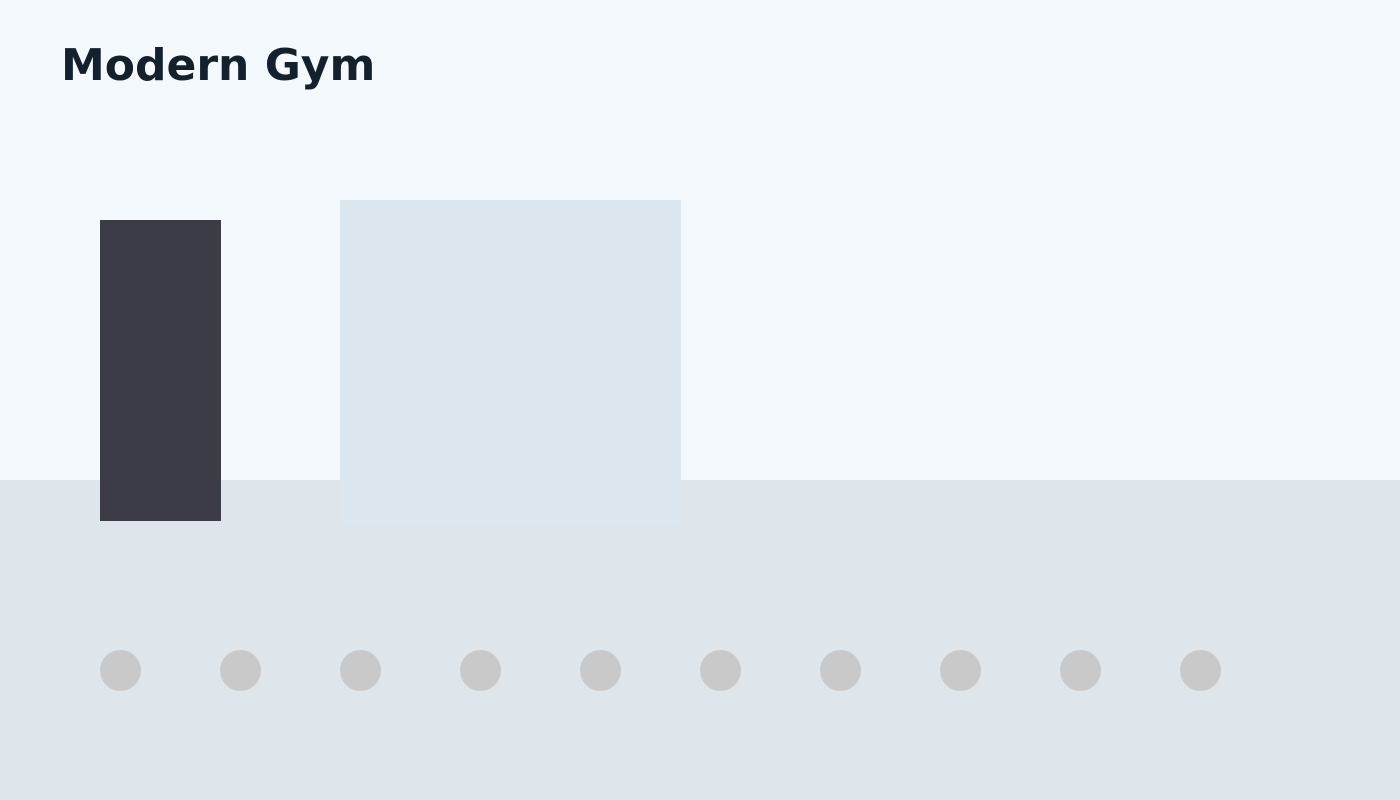 The width and height of the screenshot is (1400, 800). What do you see at coordinates (218, 65) in the screenshot?
I see `page-title: Modern Gym` at bounding box center [218, 65].